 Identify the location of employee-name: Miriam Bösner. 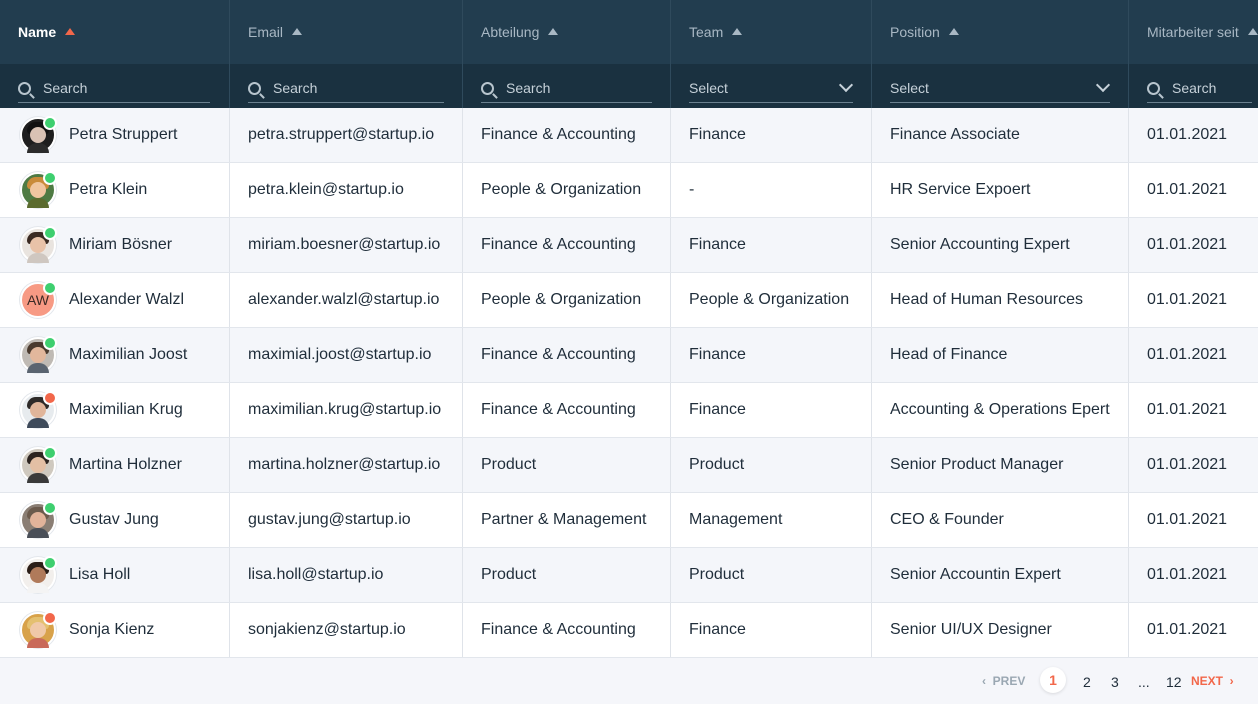
(121, 244).